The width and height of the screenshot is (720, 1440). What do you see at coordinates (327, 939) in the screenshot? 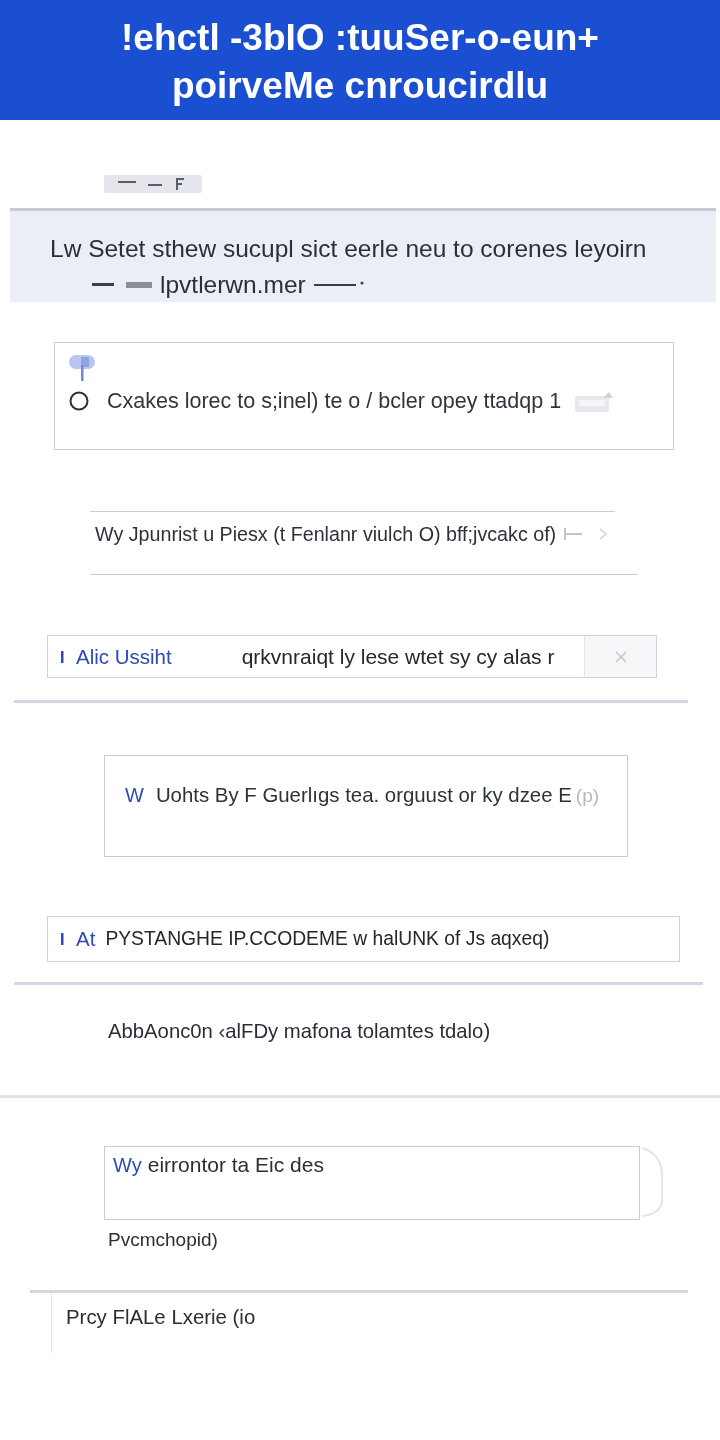
I see `field-value: PYSTANGHE IP.CCODEME w halUNK of Js aqxeq)` at bounding box center [327, 939].